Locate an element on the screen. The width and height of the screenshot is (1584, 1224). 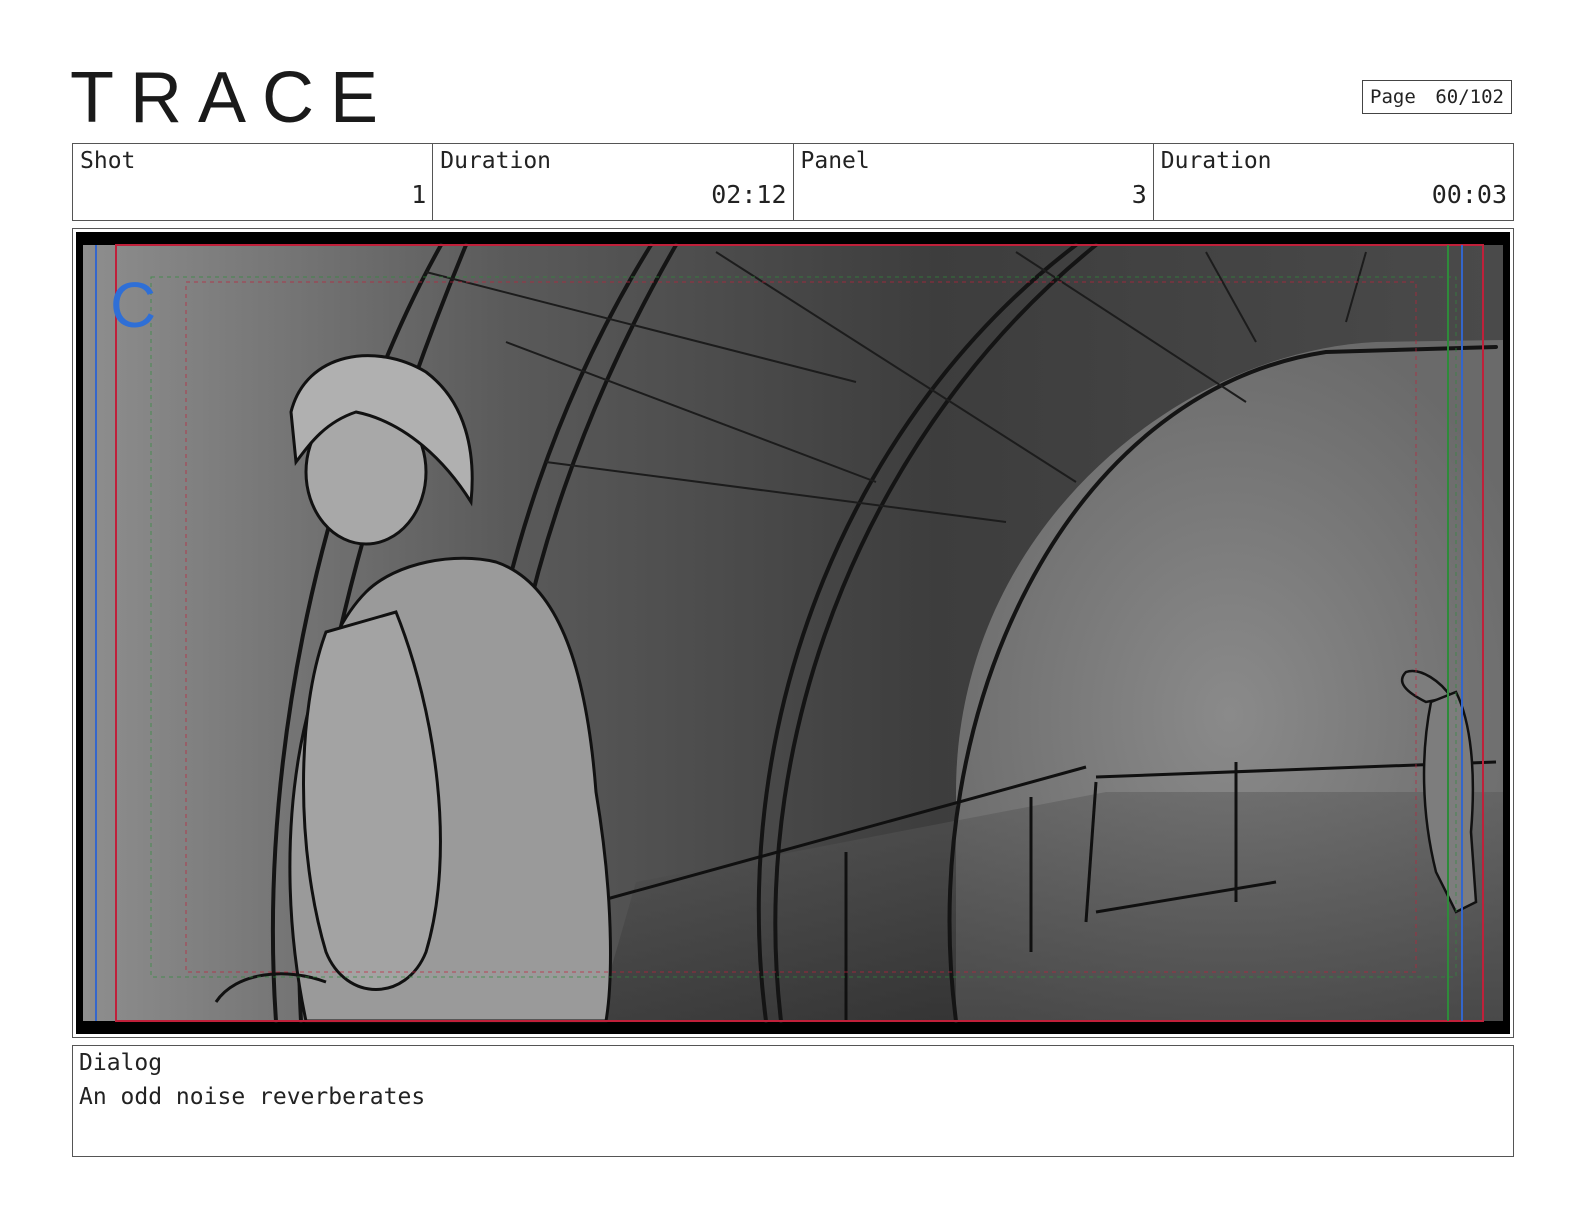
shot-duration-value: 02:12 is located at coordinates (749, 194).